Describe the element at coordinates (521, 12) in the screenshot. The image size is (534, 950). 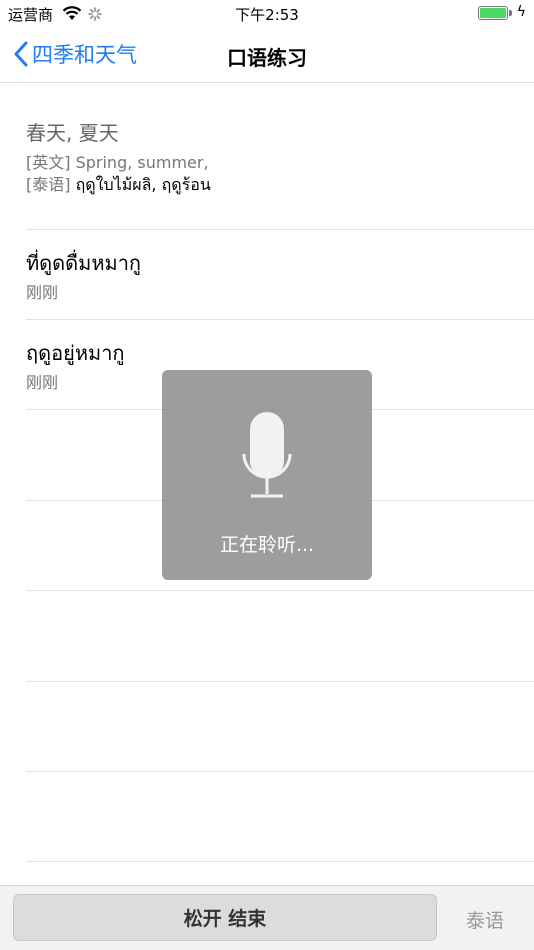
I see `charging-icon: ϟ` at that location.